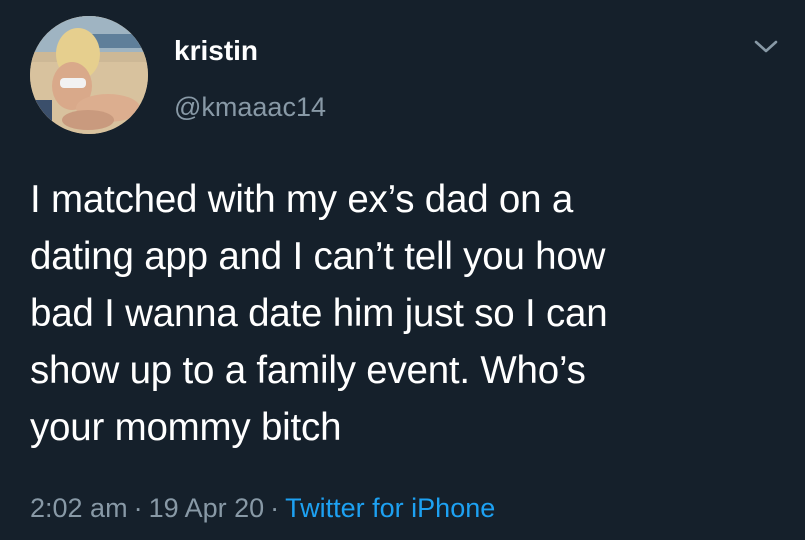 The width and height of the screenshot is (805, 540). I want to click on profile-photo-icon, so click(89, 75).